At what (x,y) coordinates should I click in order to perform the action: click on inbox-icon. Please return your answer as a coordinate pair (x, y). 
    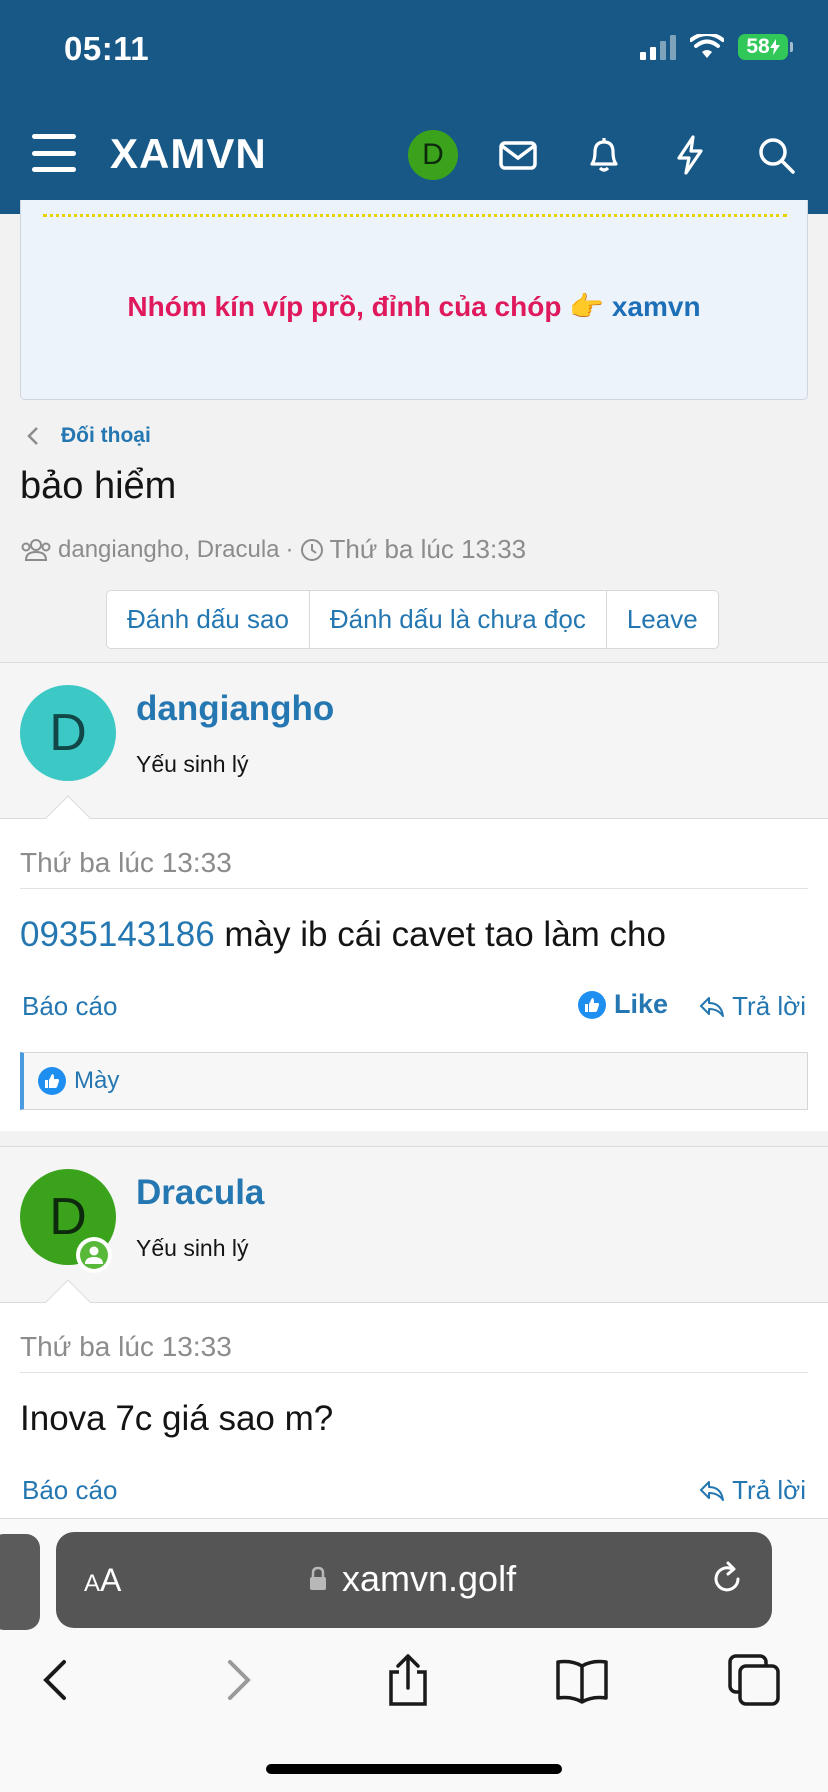
    Looking at the image, I should click on (518, 155).